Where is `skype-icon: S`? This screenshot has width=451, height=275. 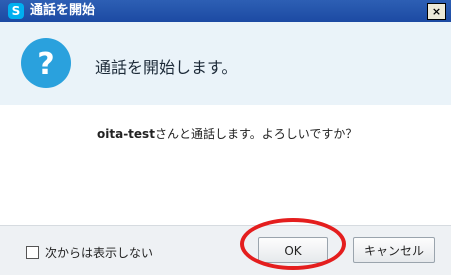 skype-icon: S is located at coordinates (16, 11).